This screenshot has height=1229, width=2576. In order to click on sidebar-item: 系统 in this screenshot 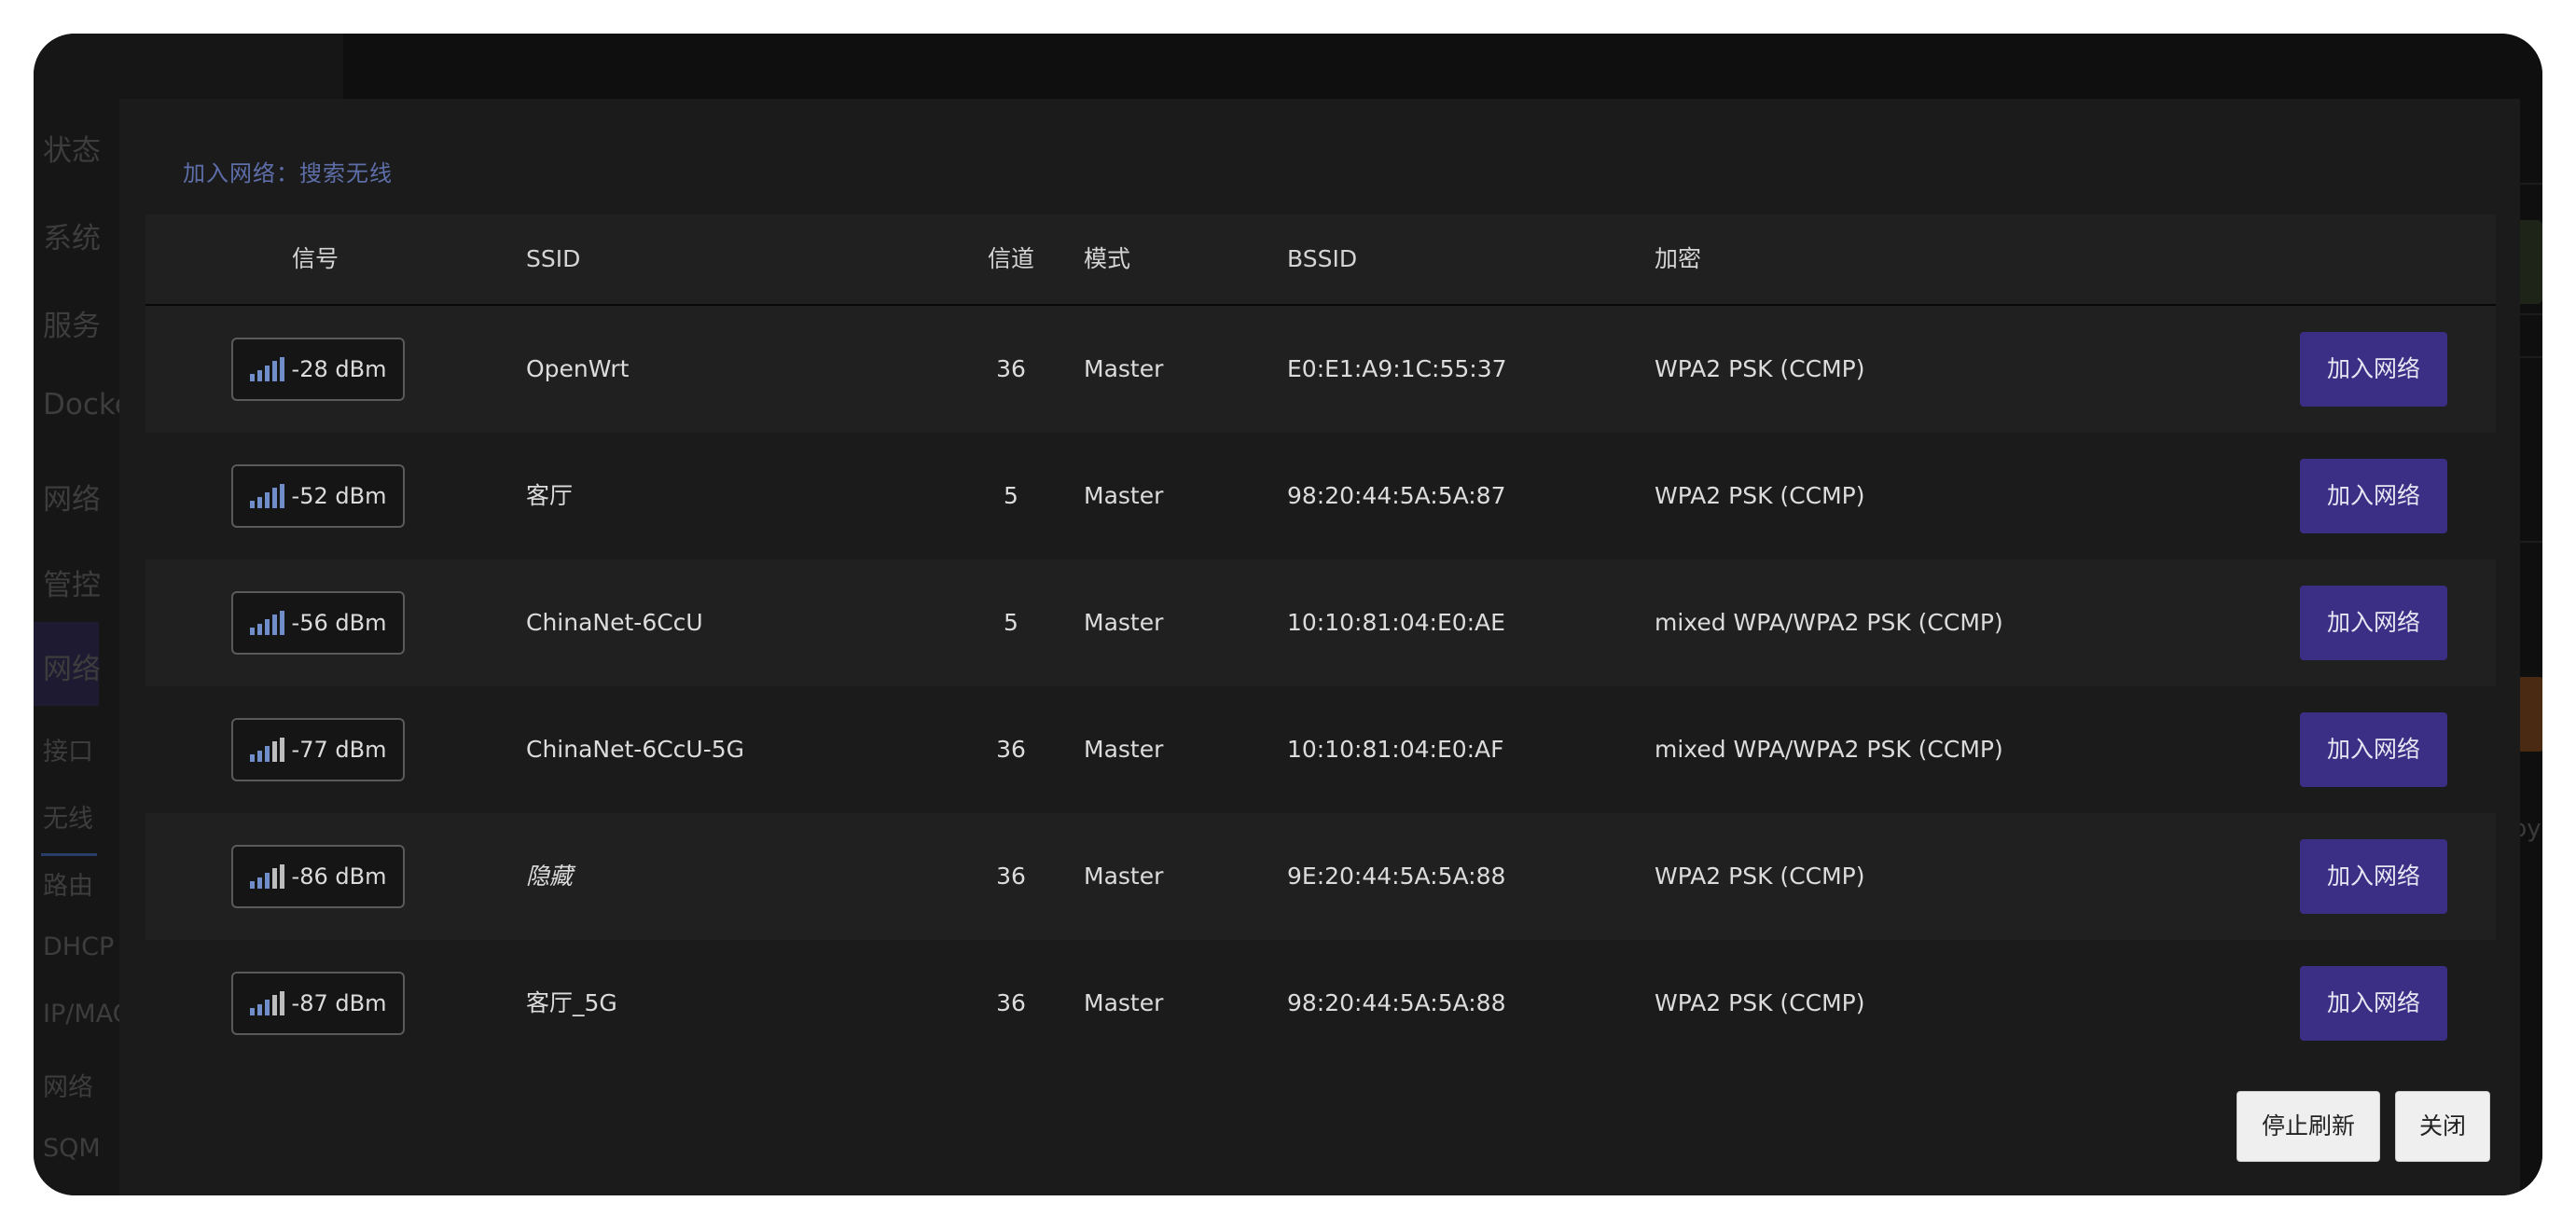, I will do `click(72, 235)`.